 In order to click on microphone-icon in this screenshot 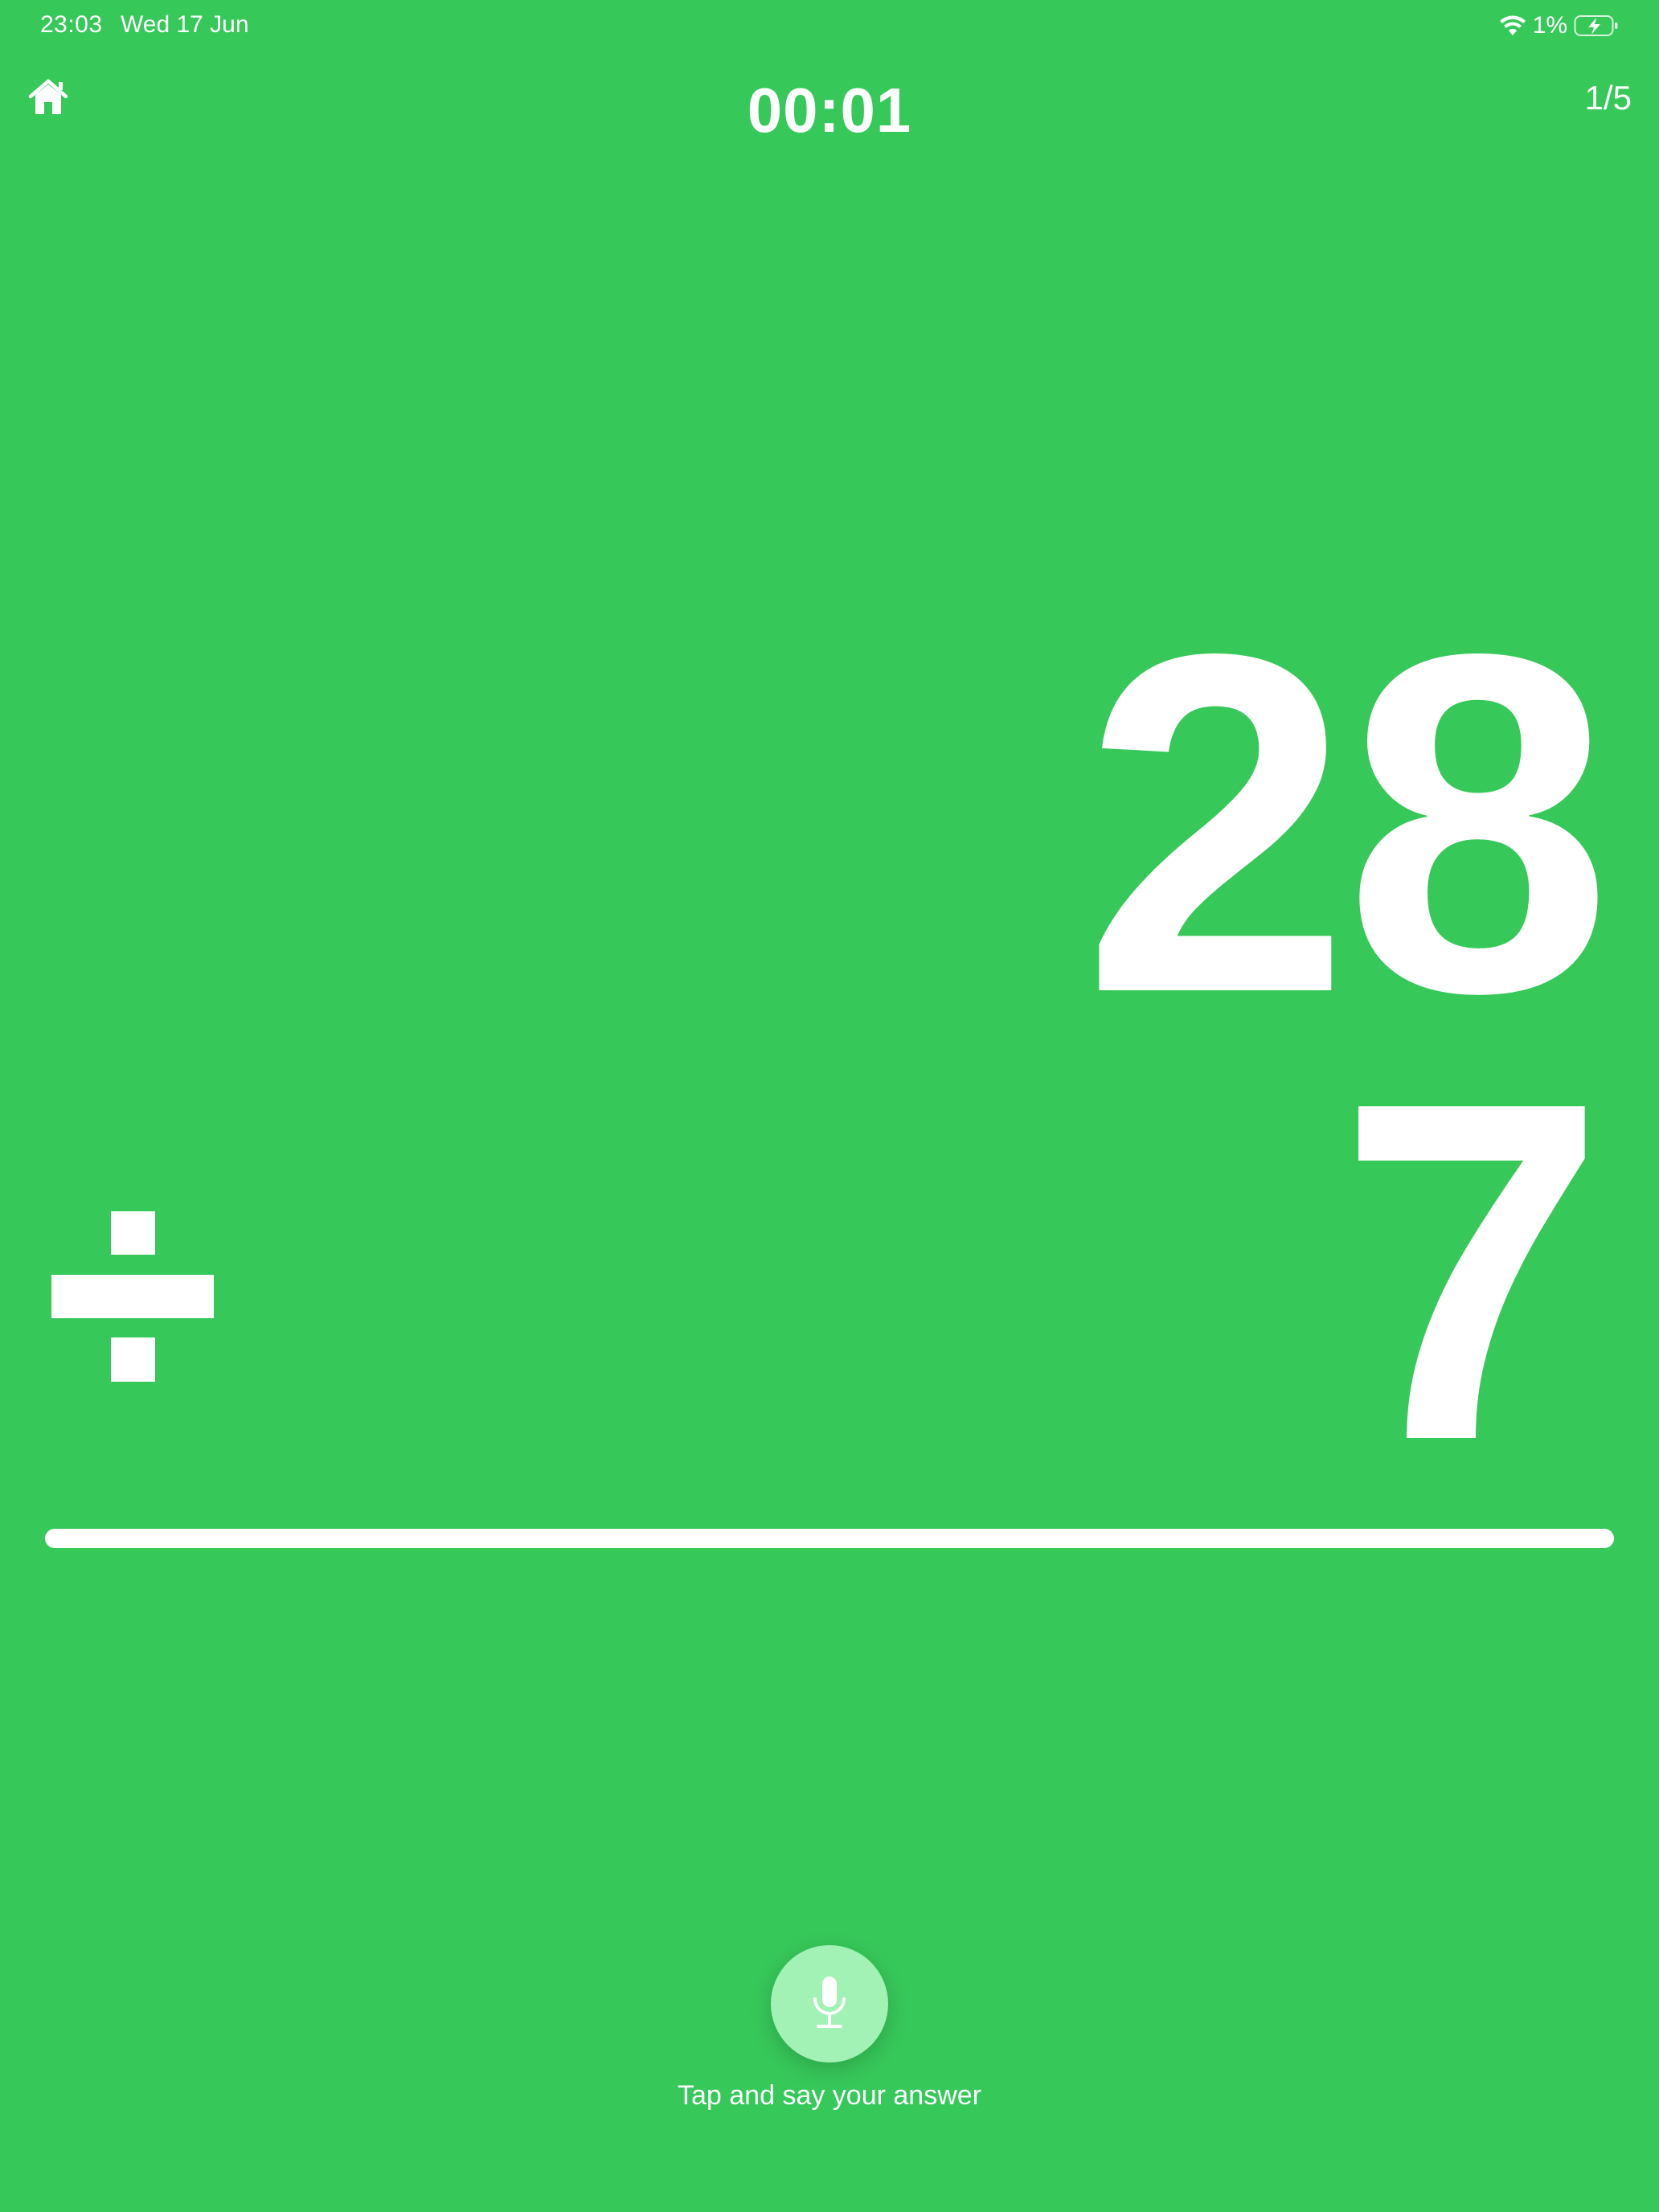, I will do `click(829, 2002)`.